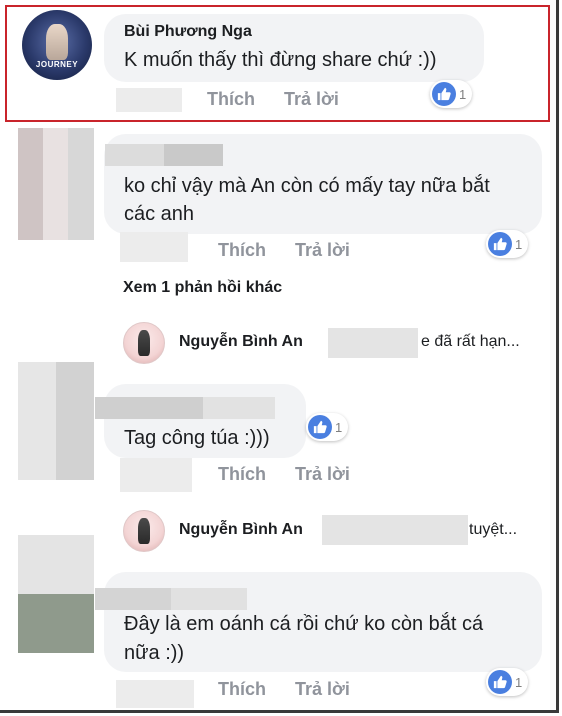 This screenshot has width=562, height=716. I want to click on comment-4-timestamp-blur, so click(155, 694).